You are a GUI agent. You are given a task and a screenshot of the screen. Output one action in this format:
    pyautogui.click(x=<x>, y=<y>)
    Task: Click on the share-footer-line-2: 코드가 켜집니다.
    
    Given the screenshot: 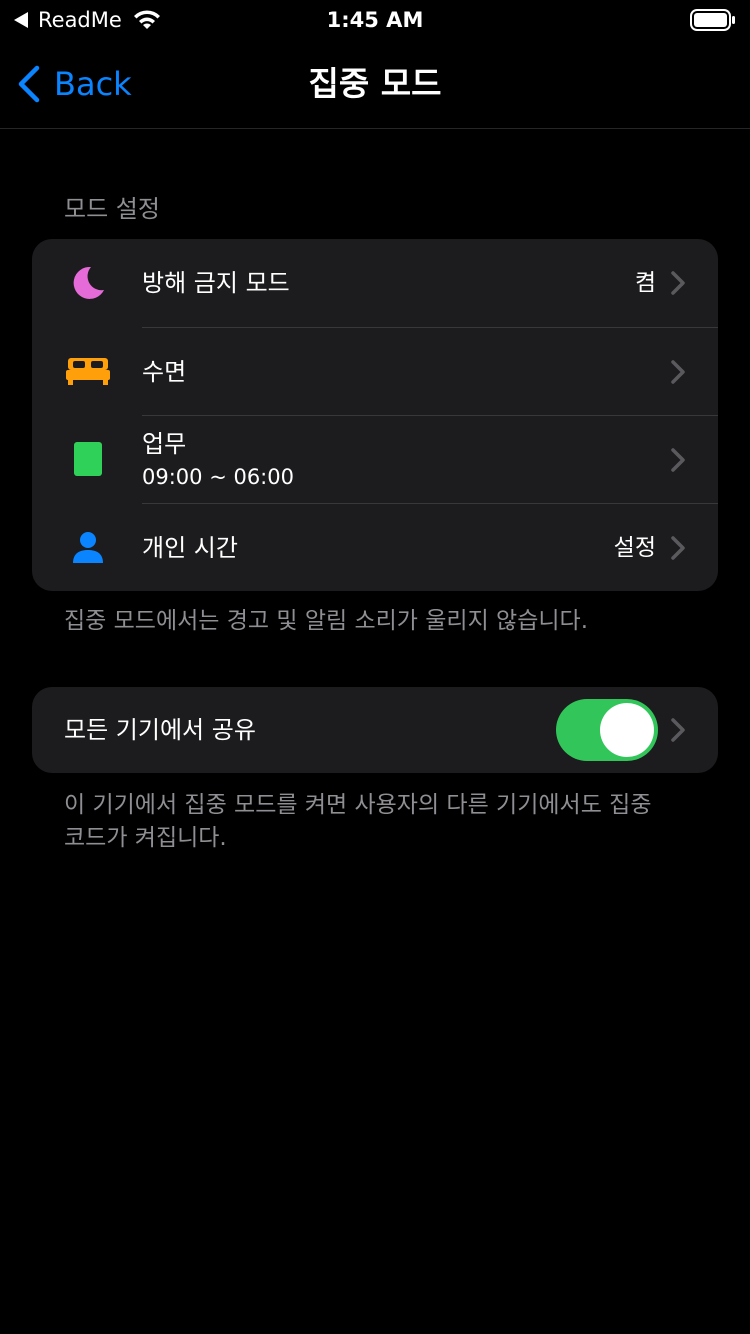 What is the action you would take?
    pyautogui.click(x=145, y=838)
    